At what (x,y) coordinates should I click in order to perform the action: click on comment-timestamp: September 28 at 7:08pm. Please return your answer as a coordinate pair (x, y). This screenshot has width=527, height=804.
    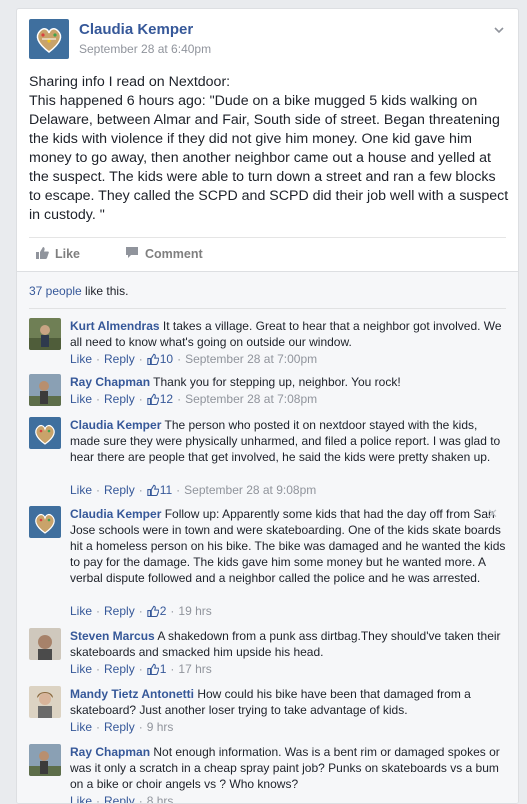
    Looking at the image, I should click on (251, 399).